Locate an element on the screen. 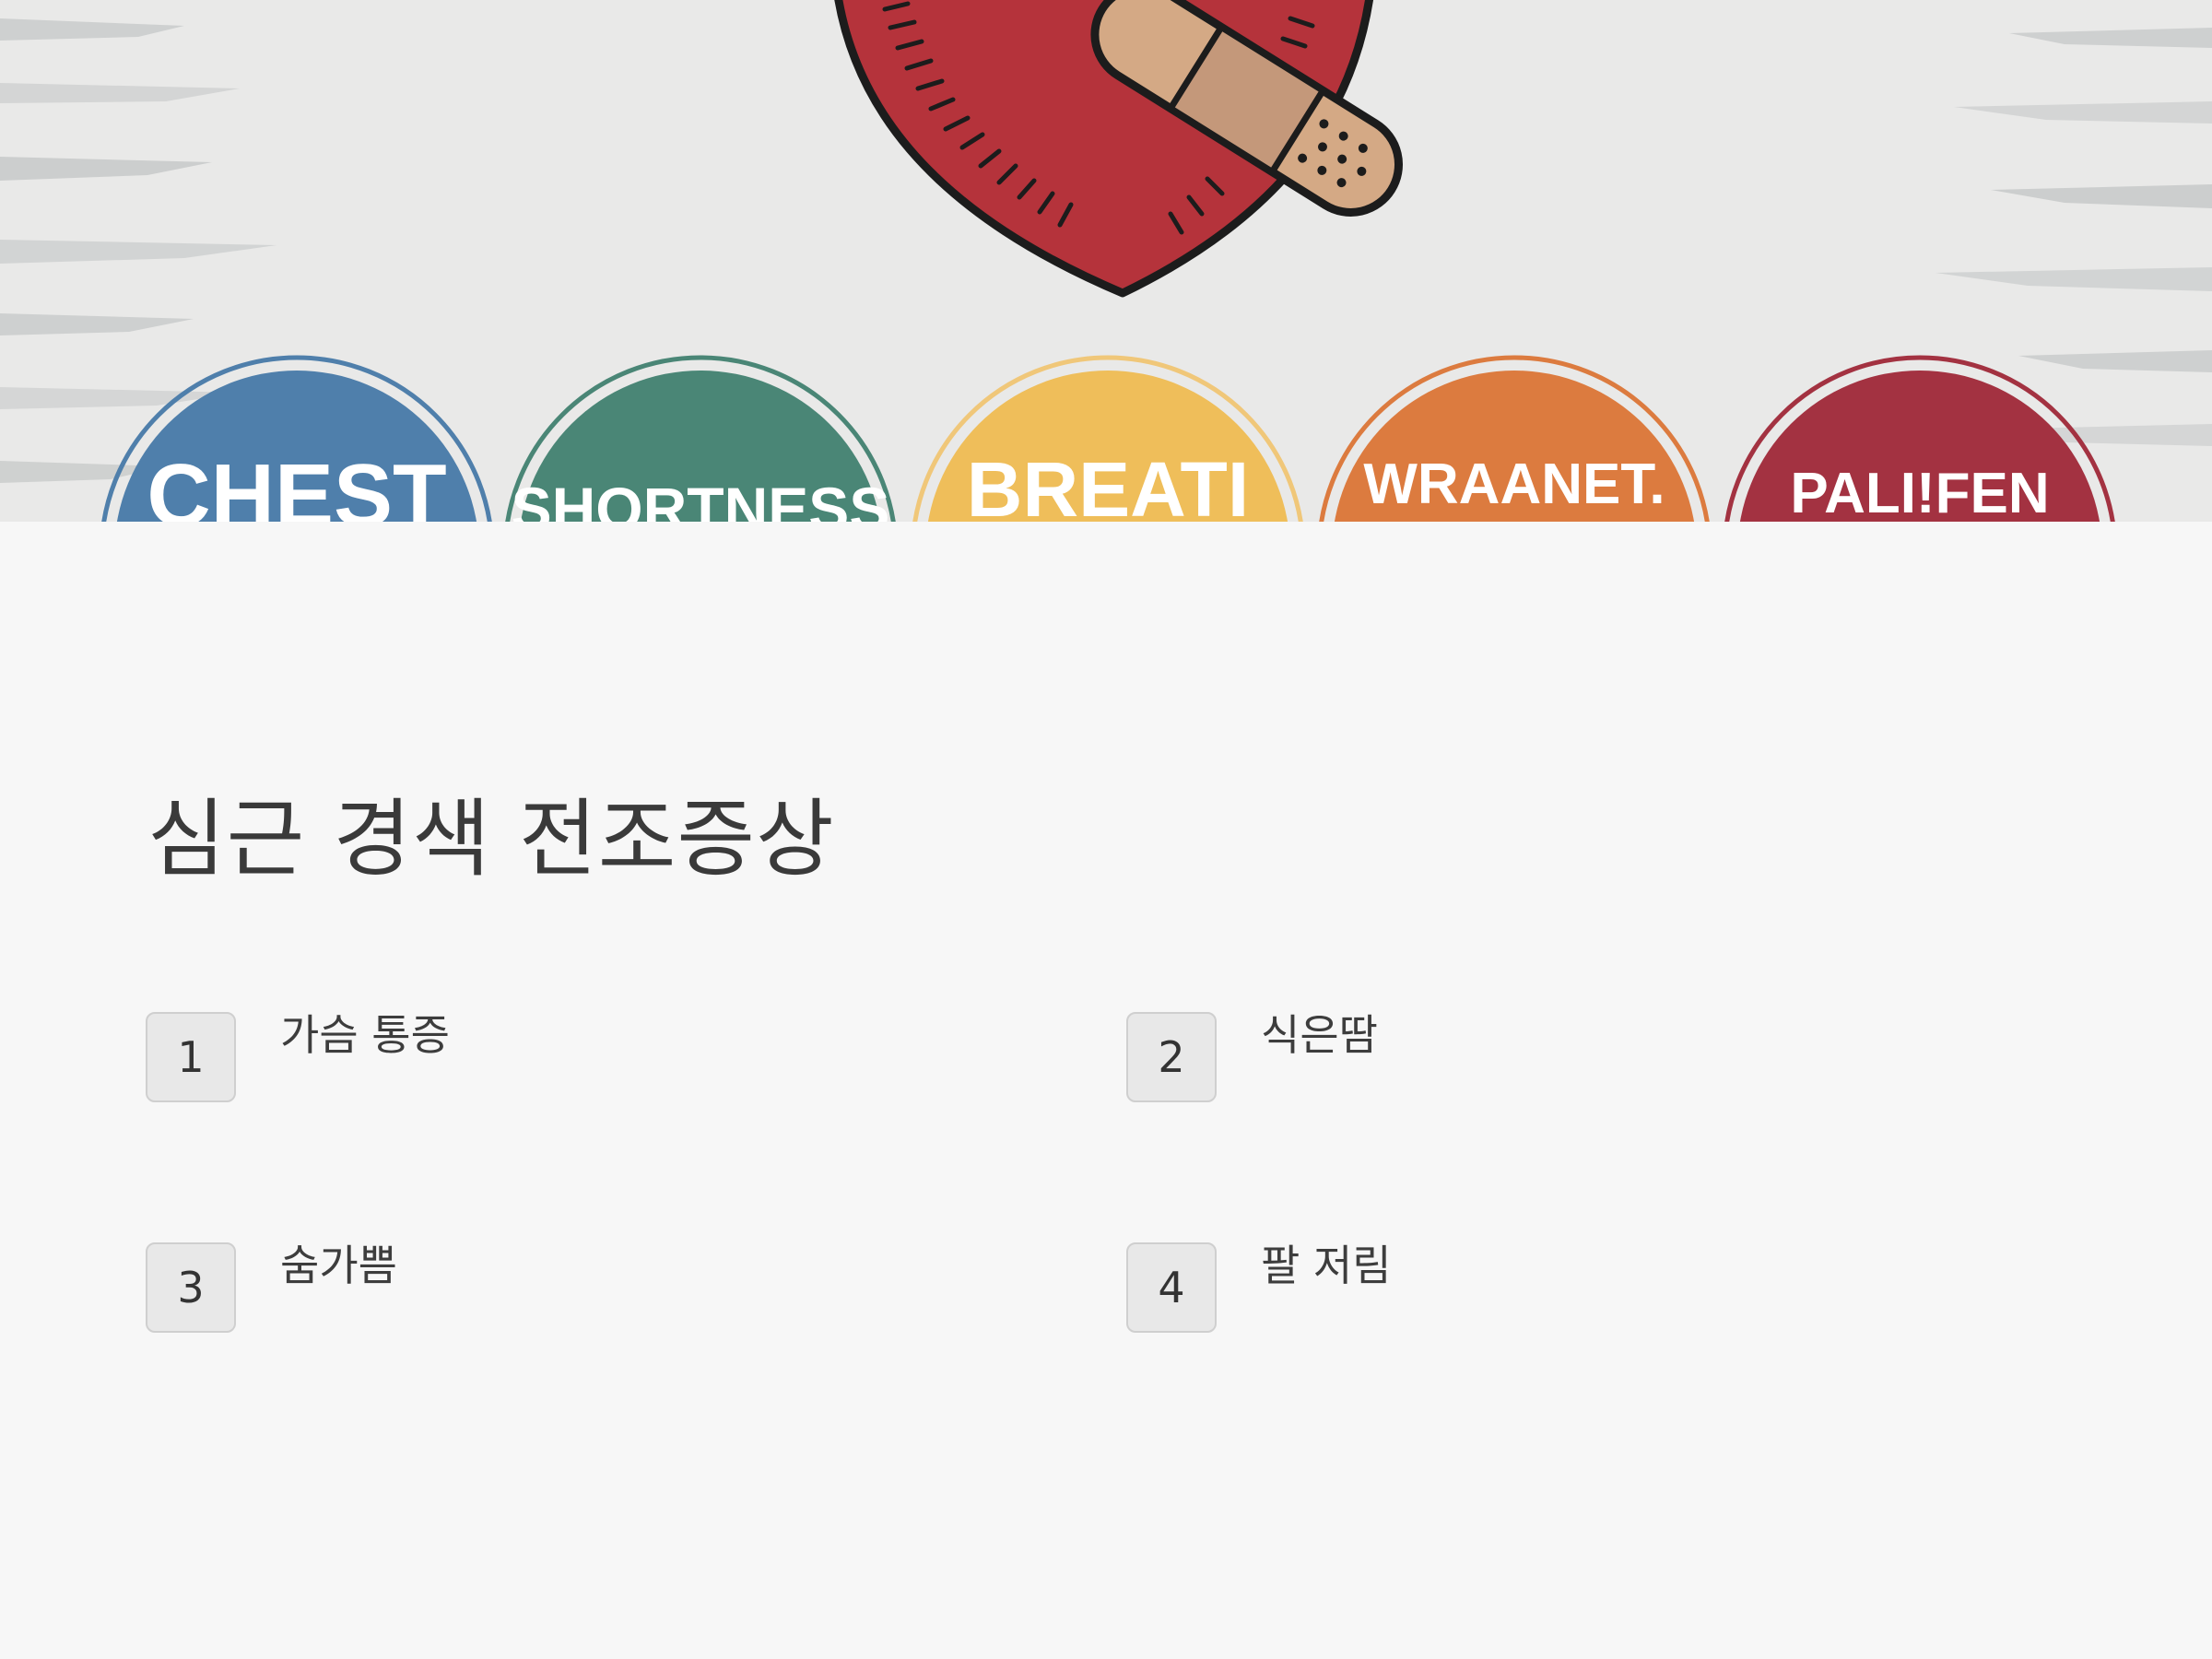 Image resolution: width=2212 pixels, height=1659 pixels. item-label: 팔 저림 is located at coordinates (1326, 1265).